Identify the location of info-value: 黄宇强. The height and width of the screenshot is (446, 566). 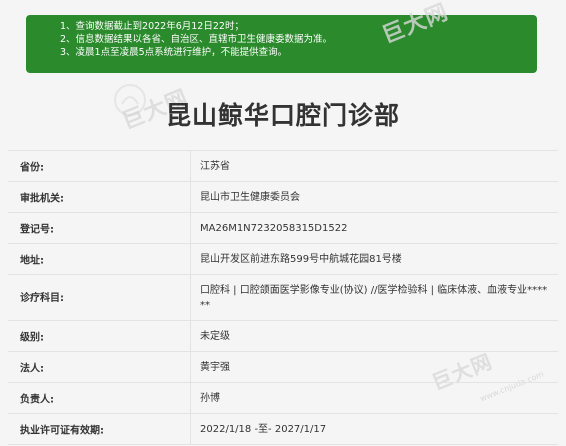
(370, 367).